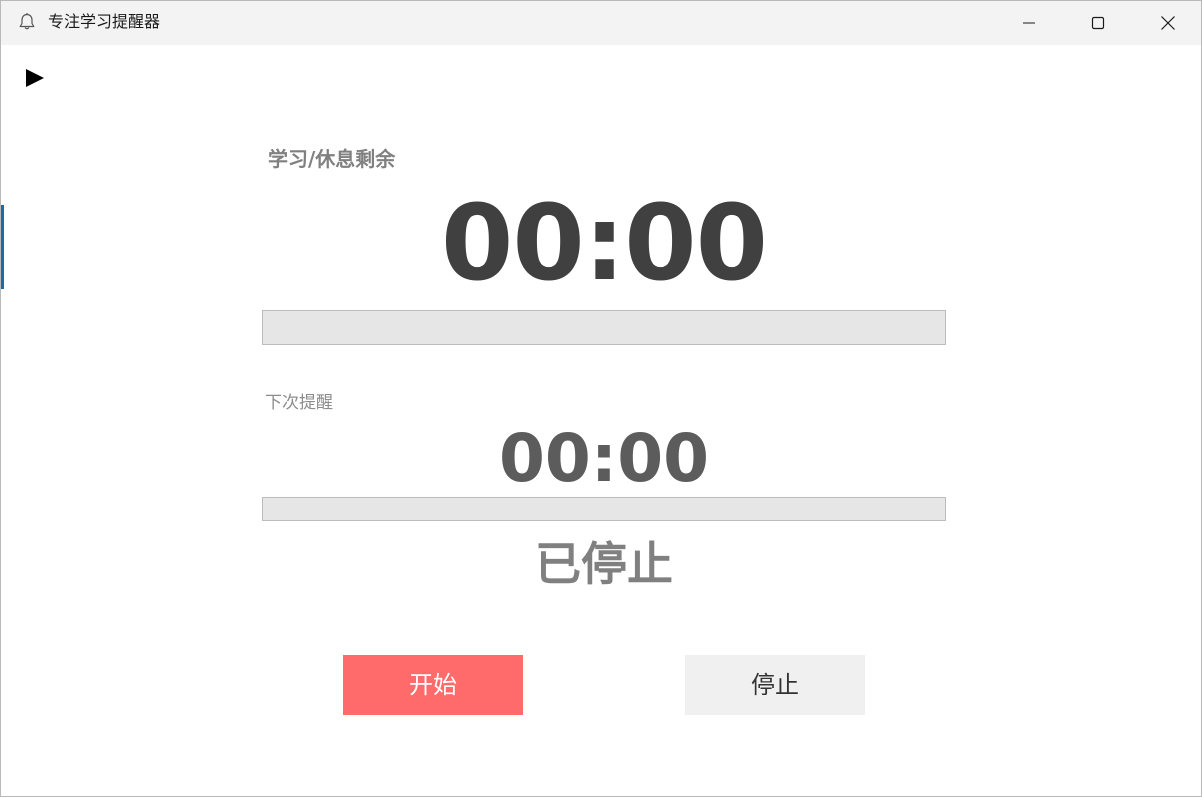 This screenshot has height=797, width=1202. I want to click on play-icon, so click(35, 78).